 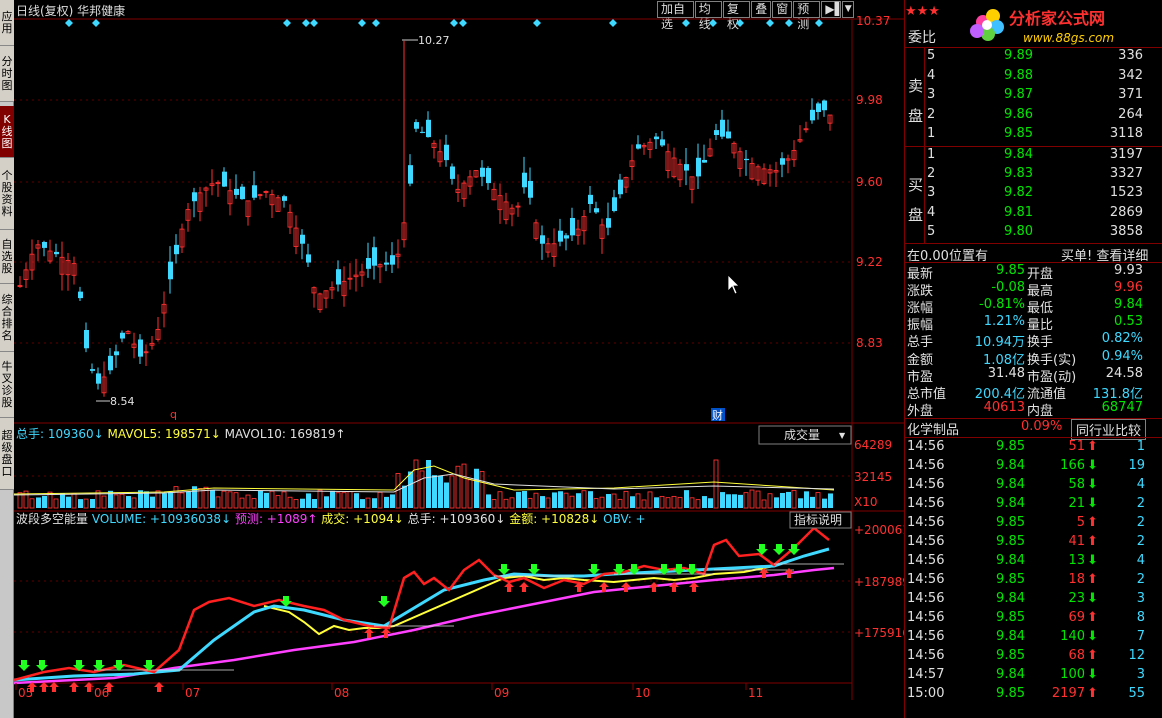 What do you see at coordinates (1033, 95) in the screenshot?
I see `sell-order-row: 3 9.87 371` at bounding box center [1033, 95].